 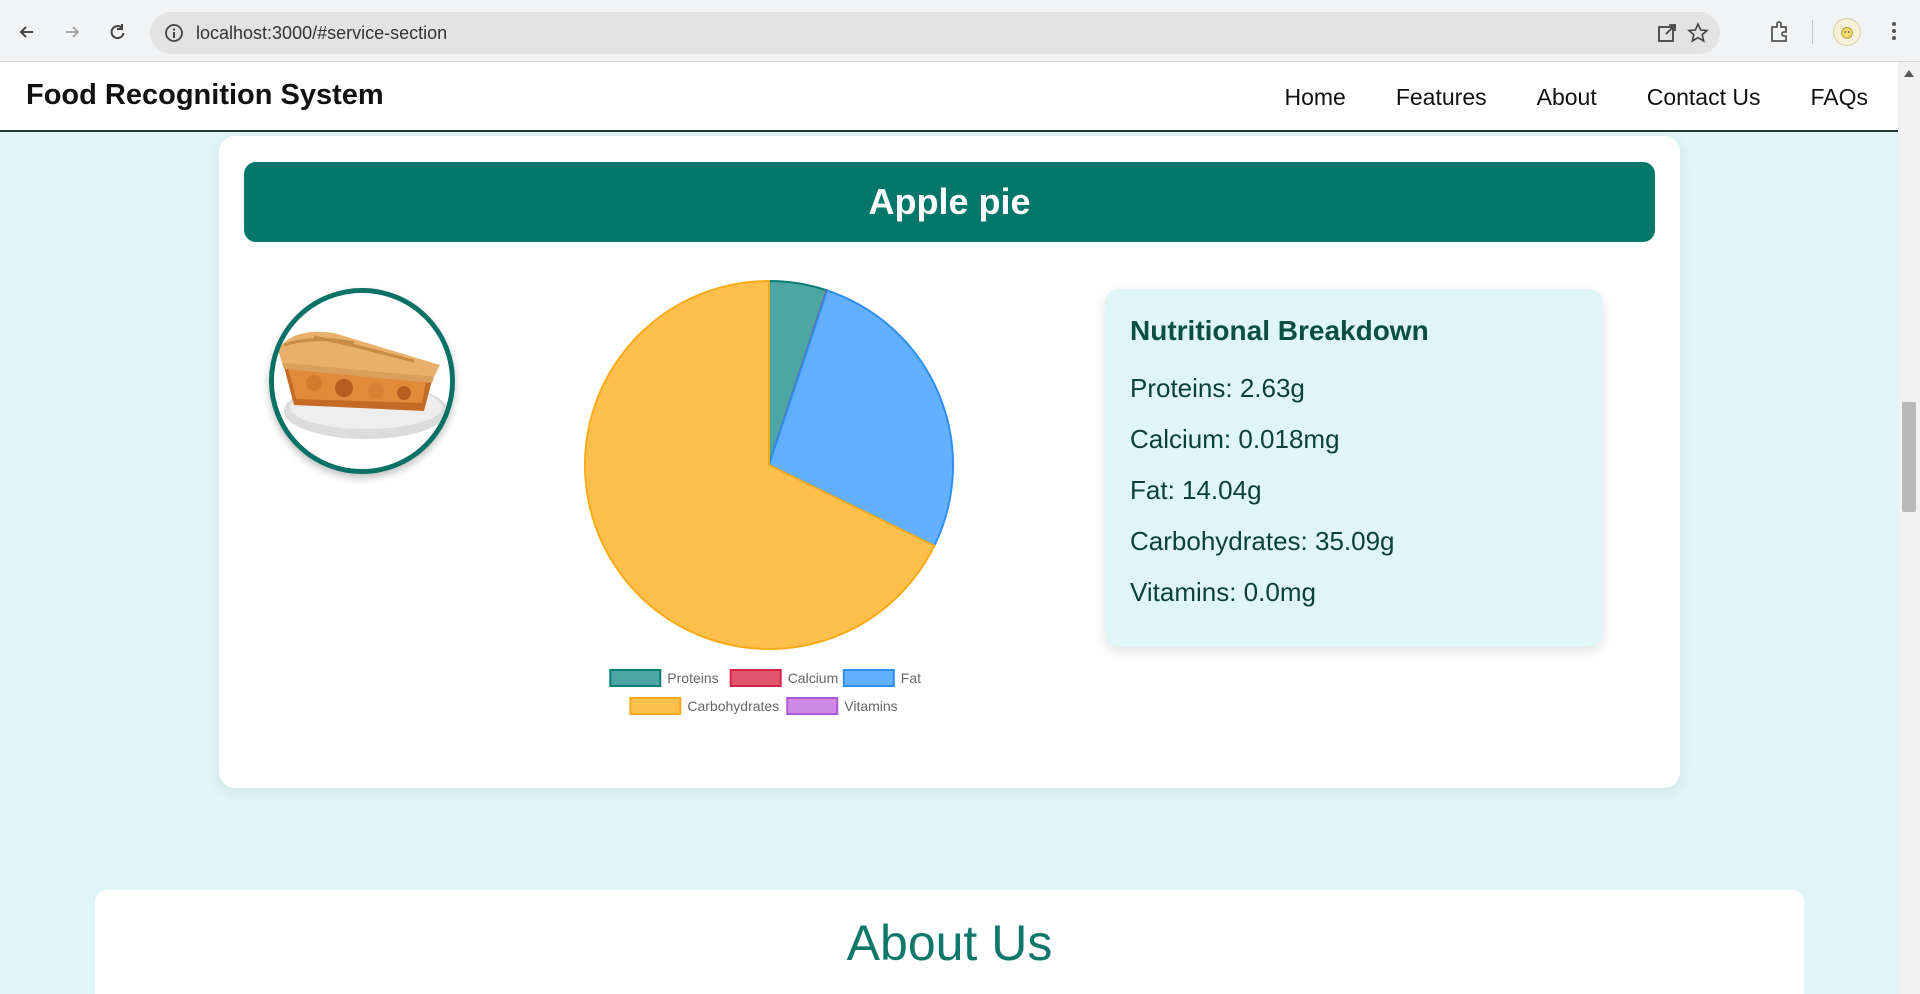 What do you see at coordinates (1839, 97) in the screenshot?
I see `nav-faqs: FAQs` at bounding box center [1839, 97].